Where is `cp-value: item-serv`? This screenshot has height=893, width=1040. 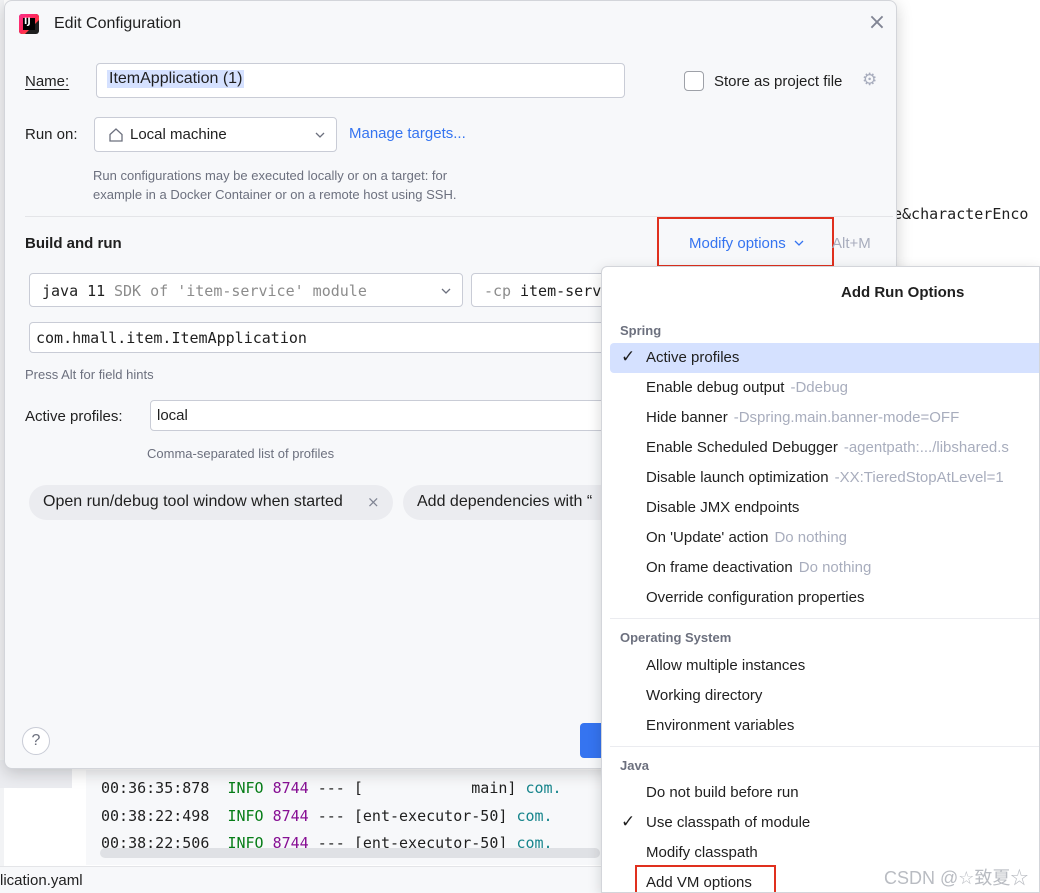
cp-value: item-serv is located at coordinates (561, 291).